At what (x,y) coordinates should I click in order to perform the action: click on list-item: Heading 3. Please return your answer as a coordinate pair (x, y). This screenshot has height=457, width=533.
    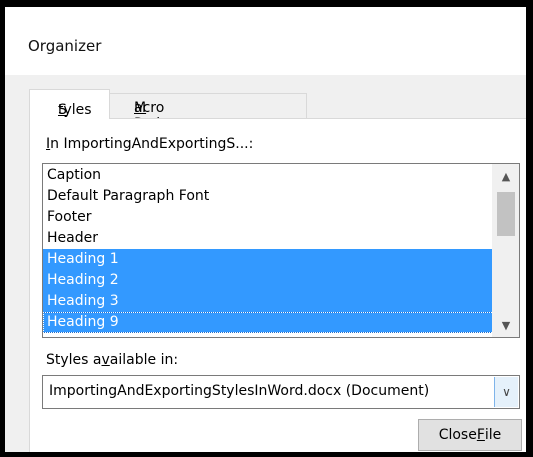
    Looking at the image, I should click on (268, 301).